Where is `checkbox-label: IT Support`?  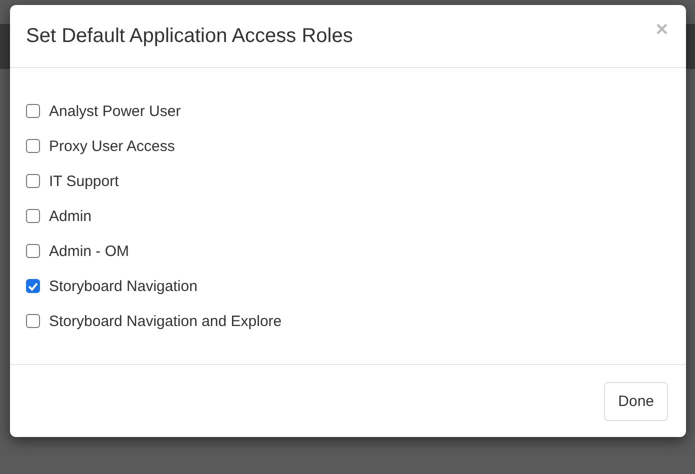 checkbox-label: IT Support is located at coordinates (84, 181).